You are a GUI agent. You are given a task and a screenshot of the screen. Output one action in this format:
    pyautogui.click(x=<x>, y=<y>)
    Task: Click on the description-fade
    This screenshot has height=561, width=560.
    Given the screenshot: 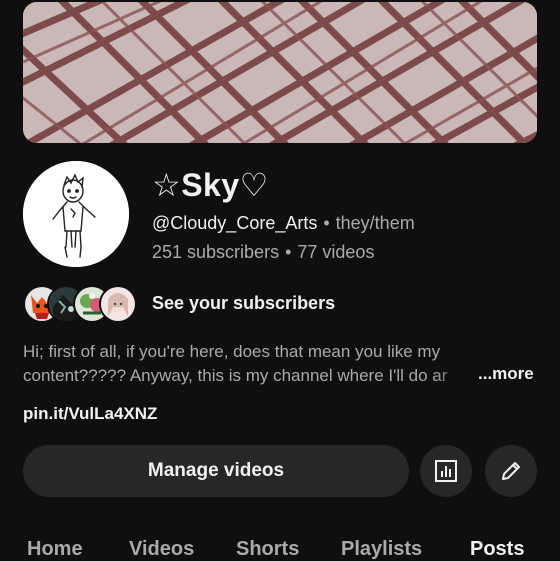 What is the action you would take?
    pyautogui.click(x=453, y=376)
    